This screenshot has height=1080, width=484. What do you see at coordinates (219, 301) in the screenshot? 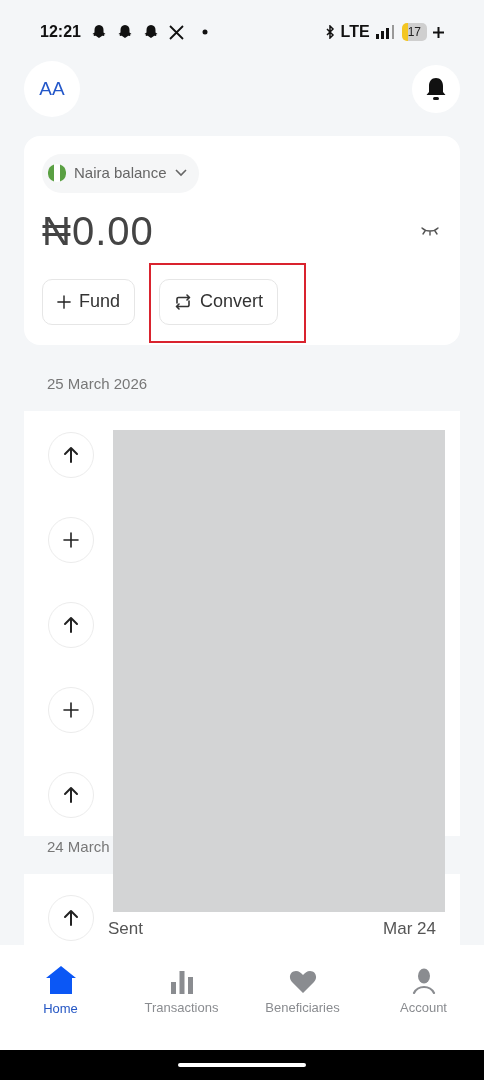
I see `action-button: Convert` at bounding box center [219, 301].